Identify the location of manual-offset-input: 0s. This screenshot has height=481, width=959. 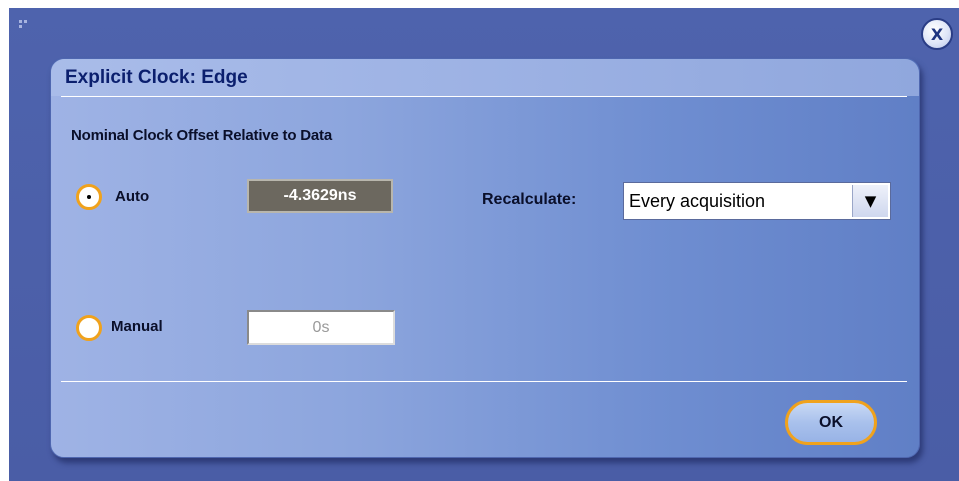
(321, 327).